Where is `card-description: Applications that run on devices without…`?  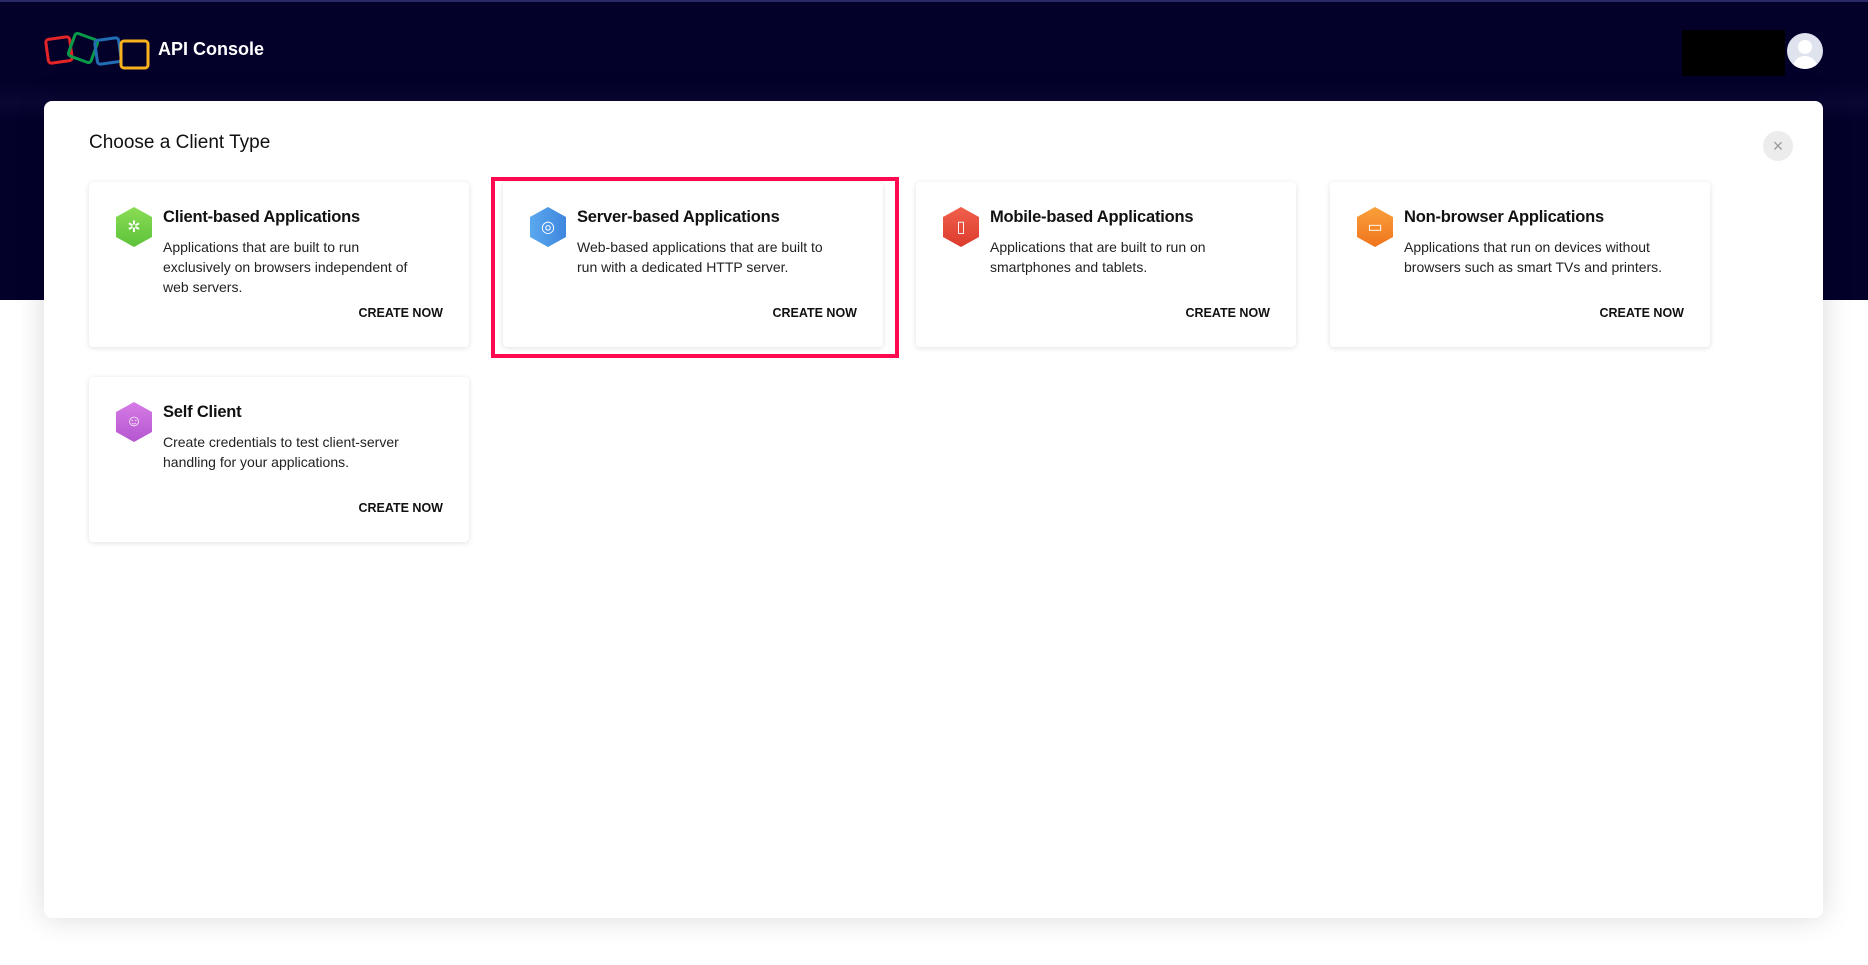 card-description: Applications that run on devices without… is located at coordinates (1533, 257).